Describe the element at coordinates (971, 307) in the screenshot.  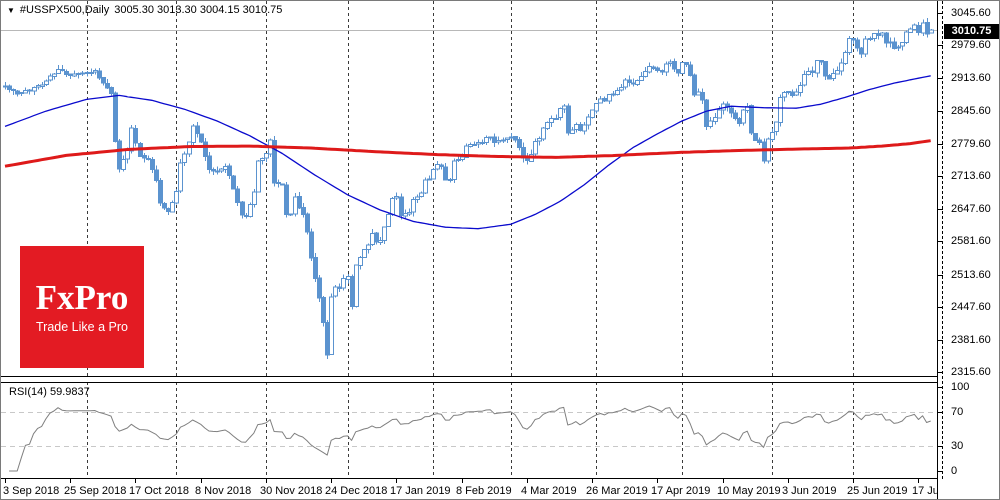
I see `price-axis-label: 2447.60` at that location.